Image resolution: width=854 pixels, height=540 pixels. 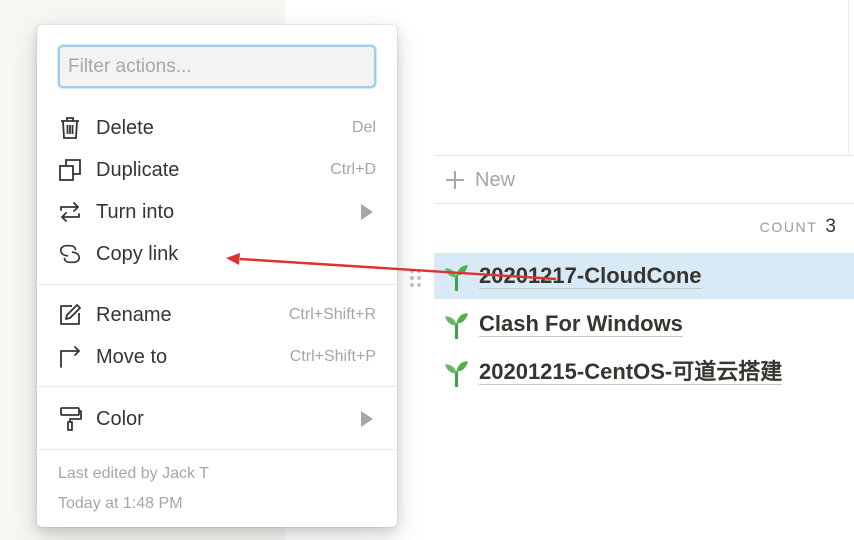 What do you see at coordinates (332, 356) in the screenshot?
I see `menu-item-shortcut: Ctrl+Shift+P` at bounding box center [332, 356].